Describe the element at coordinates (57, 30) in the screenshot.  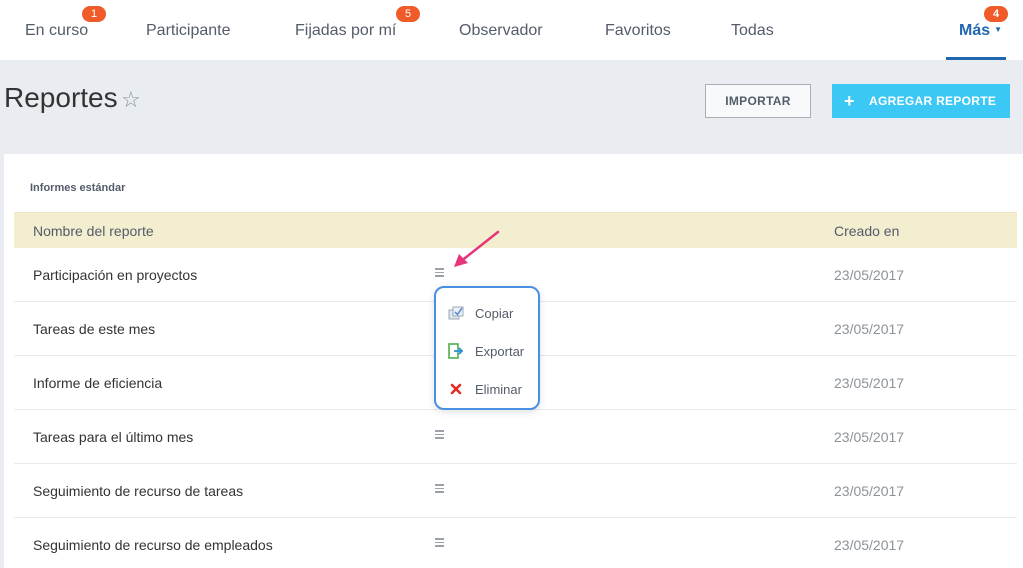
I see `tab-label: En curso` at that location.